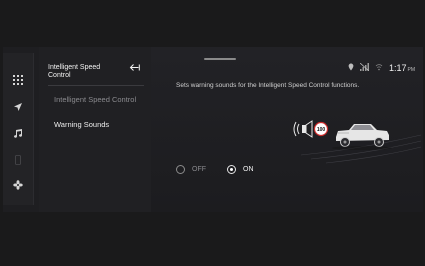 Image resolution: width=425 pixels, height=266 pixels. Describe the element at coordinates (307, 129) in the screenshot. I see `speaker-icon` at that location.